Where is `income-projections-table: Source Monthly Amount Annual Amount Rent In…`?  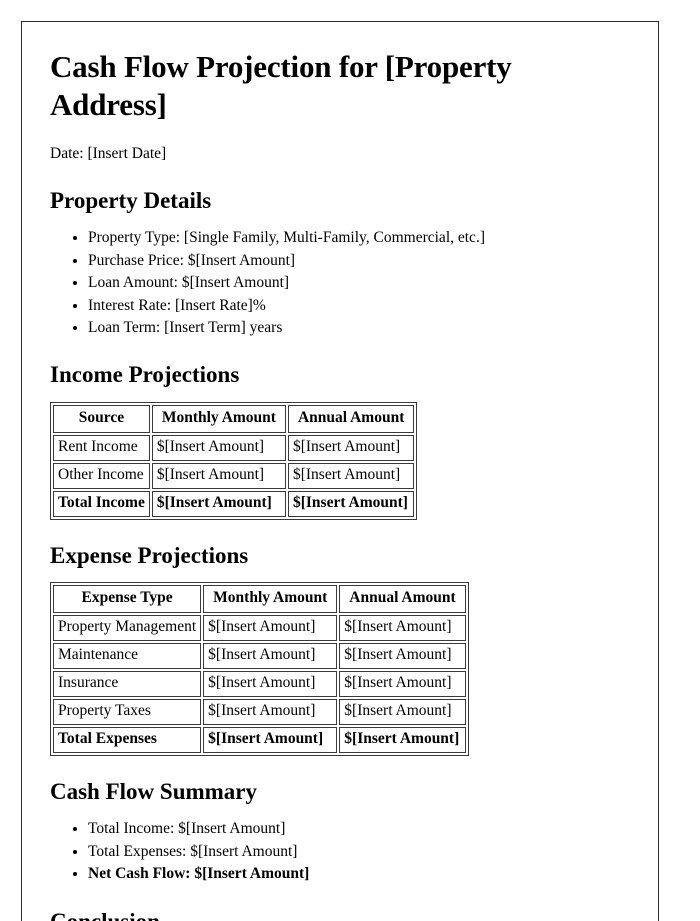 income-projections-table: Source Monthly Amount Annual Amount Rent In… is located at coordinates (234, 461).